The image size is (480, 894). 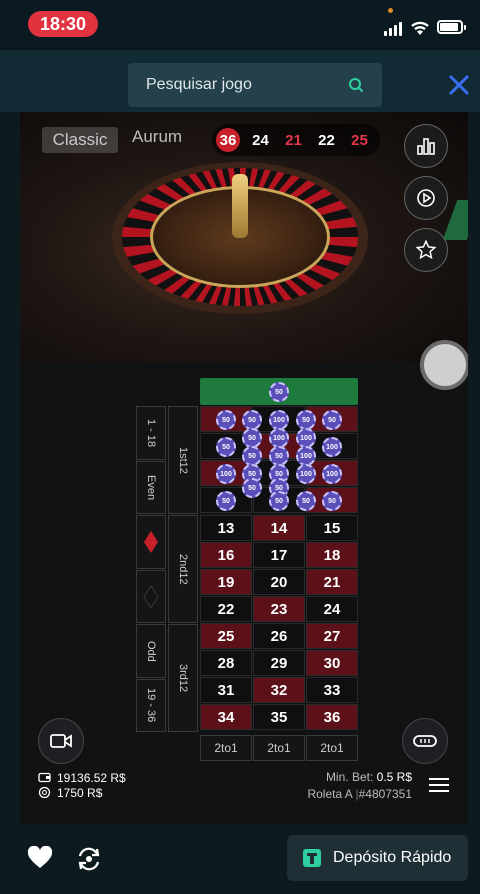 What do you see at coordinates (226, 663) in the screenshot?
I see `number-cell: 28` at bounding box center [226, 663].